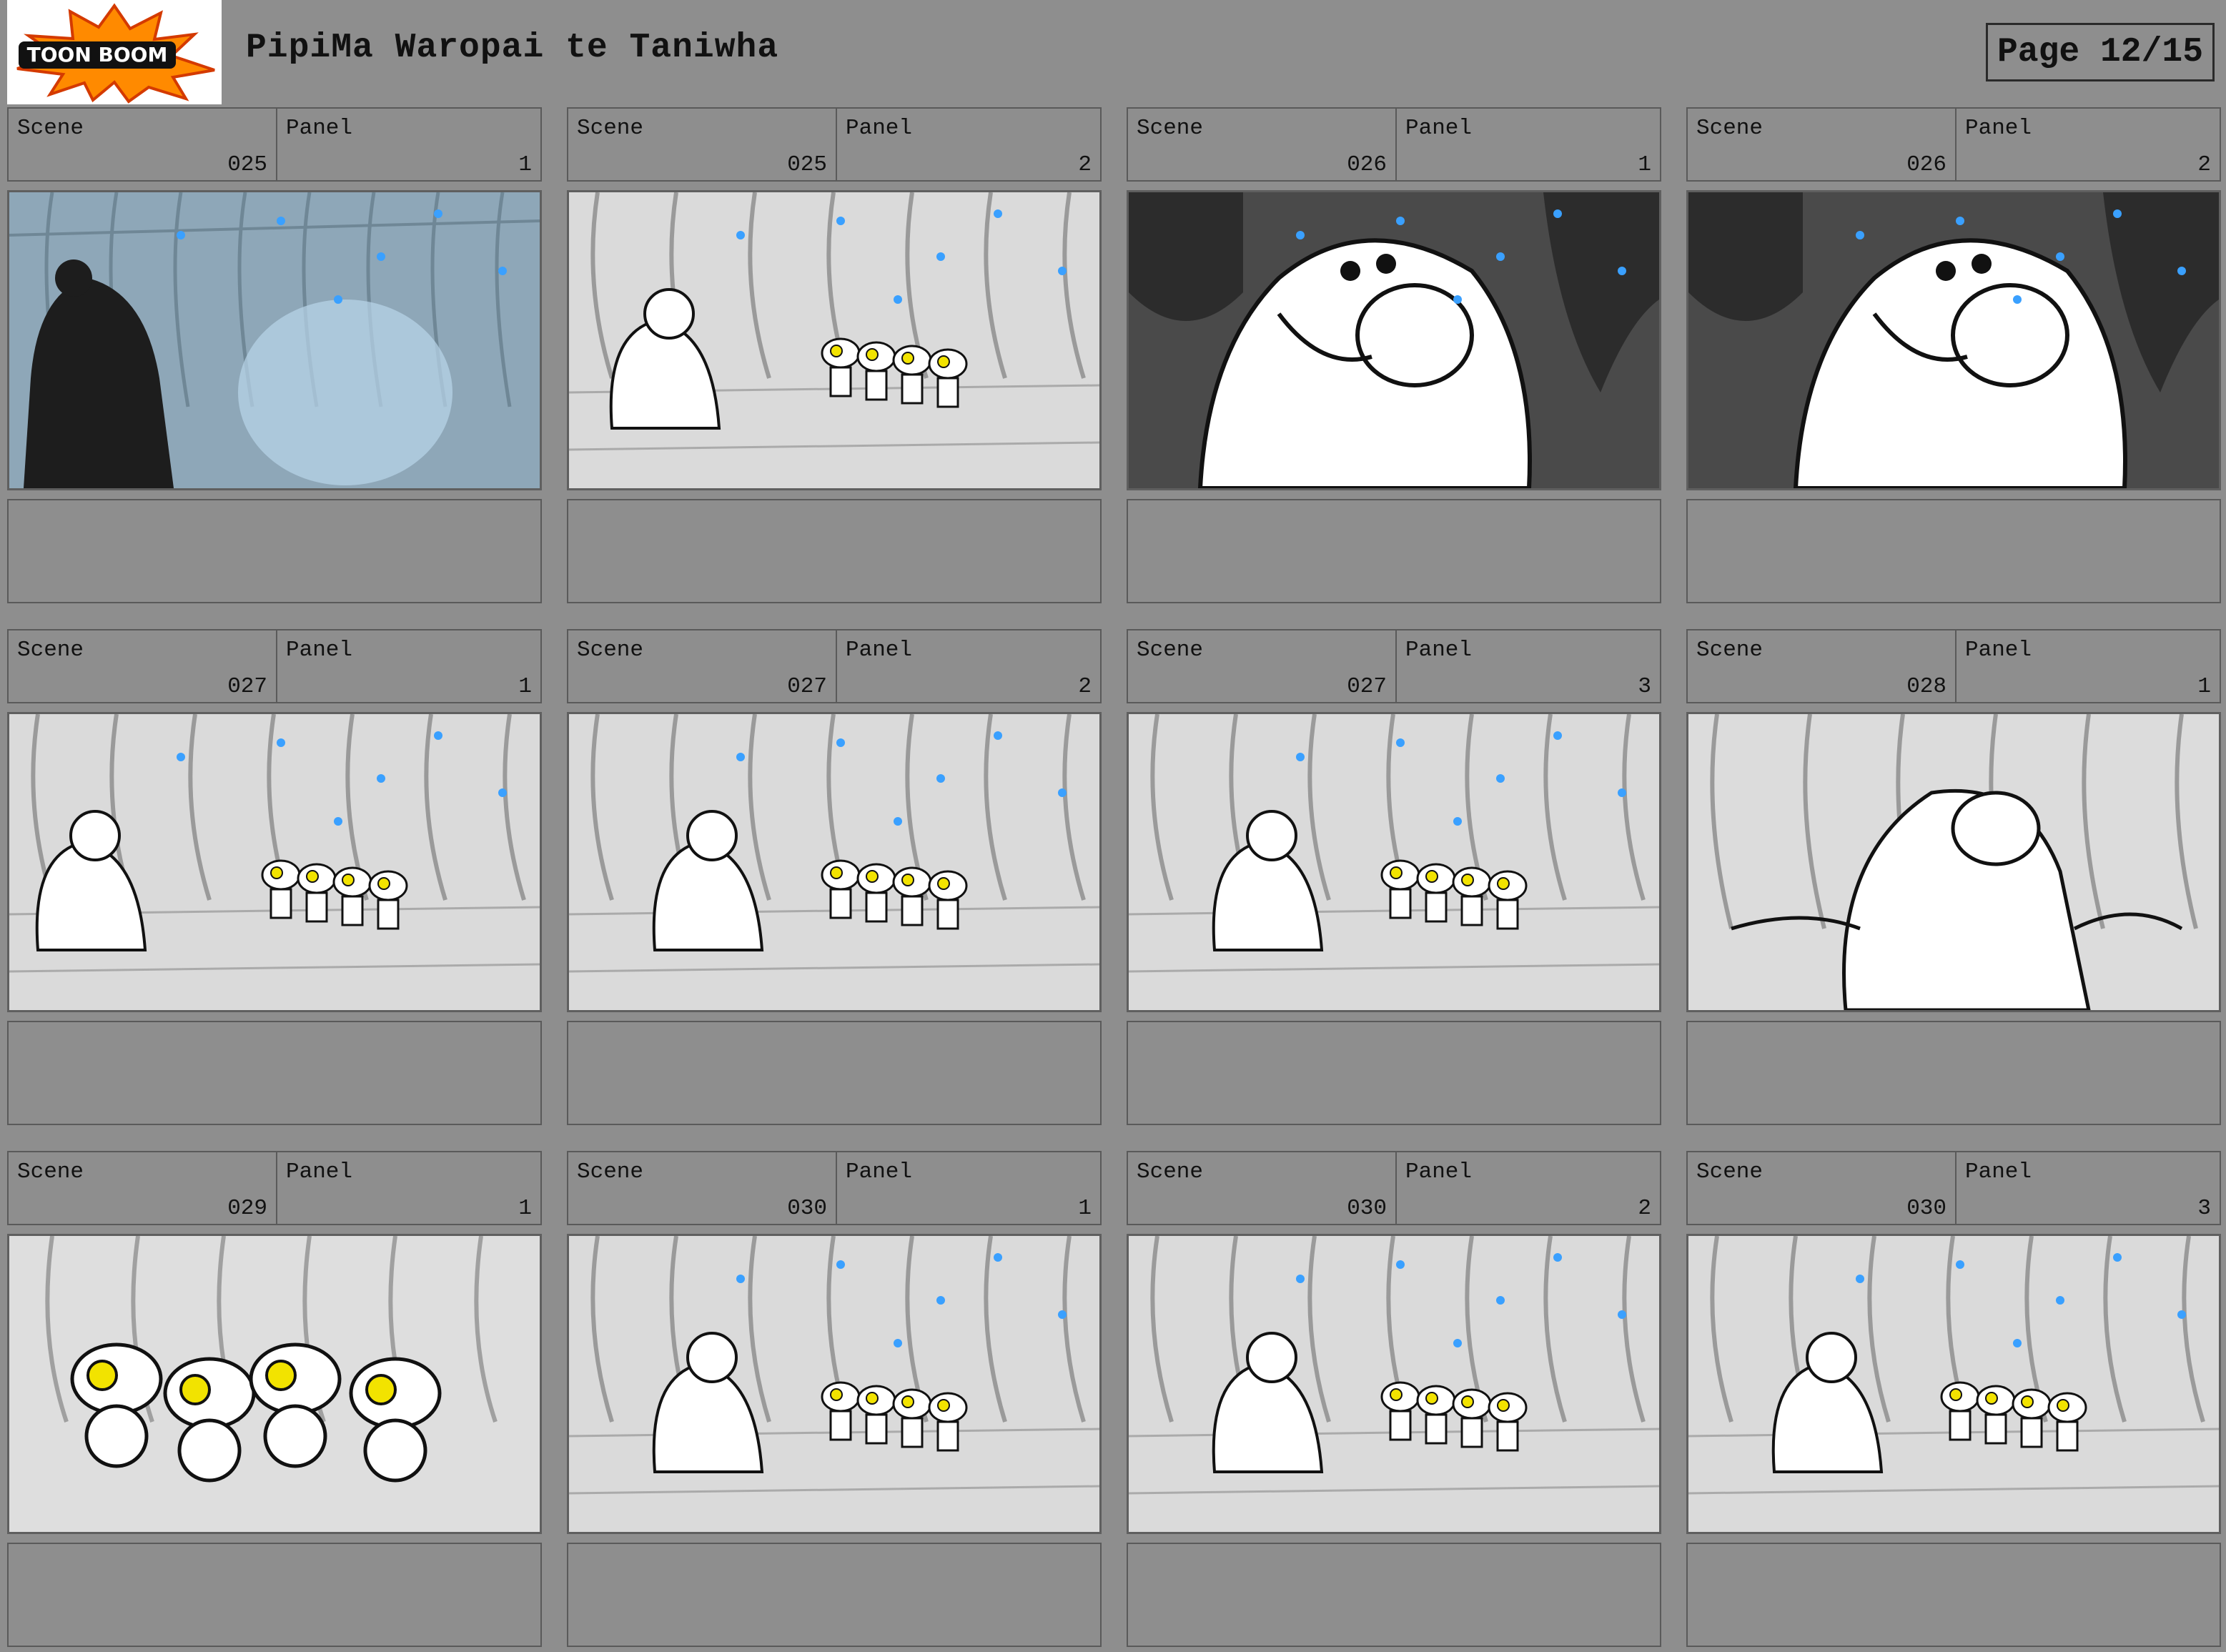 The image size is (2226, 1652). I want to click on scene-number: 028, so click(1926, 687).